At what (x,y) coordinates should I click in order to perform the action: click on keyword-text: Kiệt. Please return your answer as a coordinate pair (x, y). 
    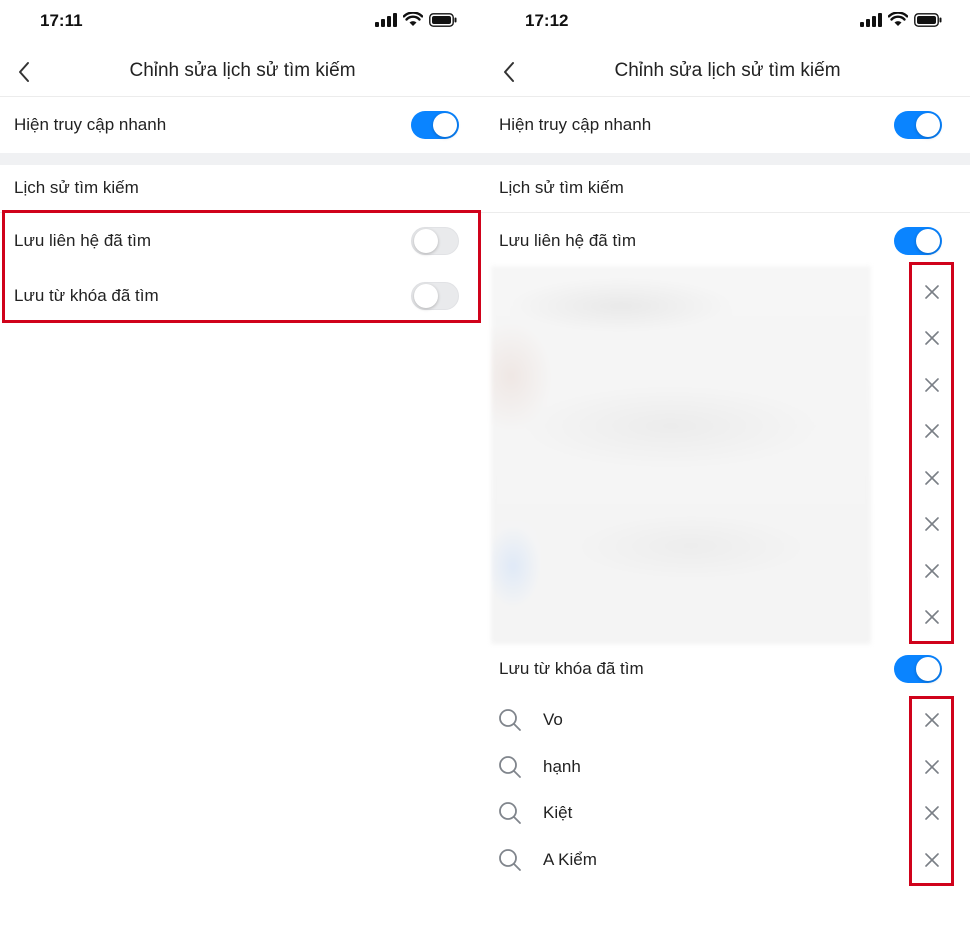
    Looking at the image, I should click on (558, 812).